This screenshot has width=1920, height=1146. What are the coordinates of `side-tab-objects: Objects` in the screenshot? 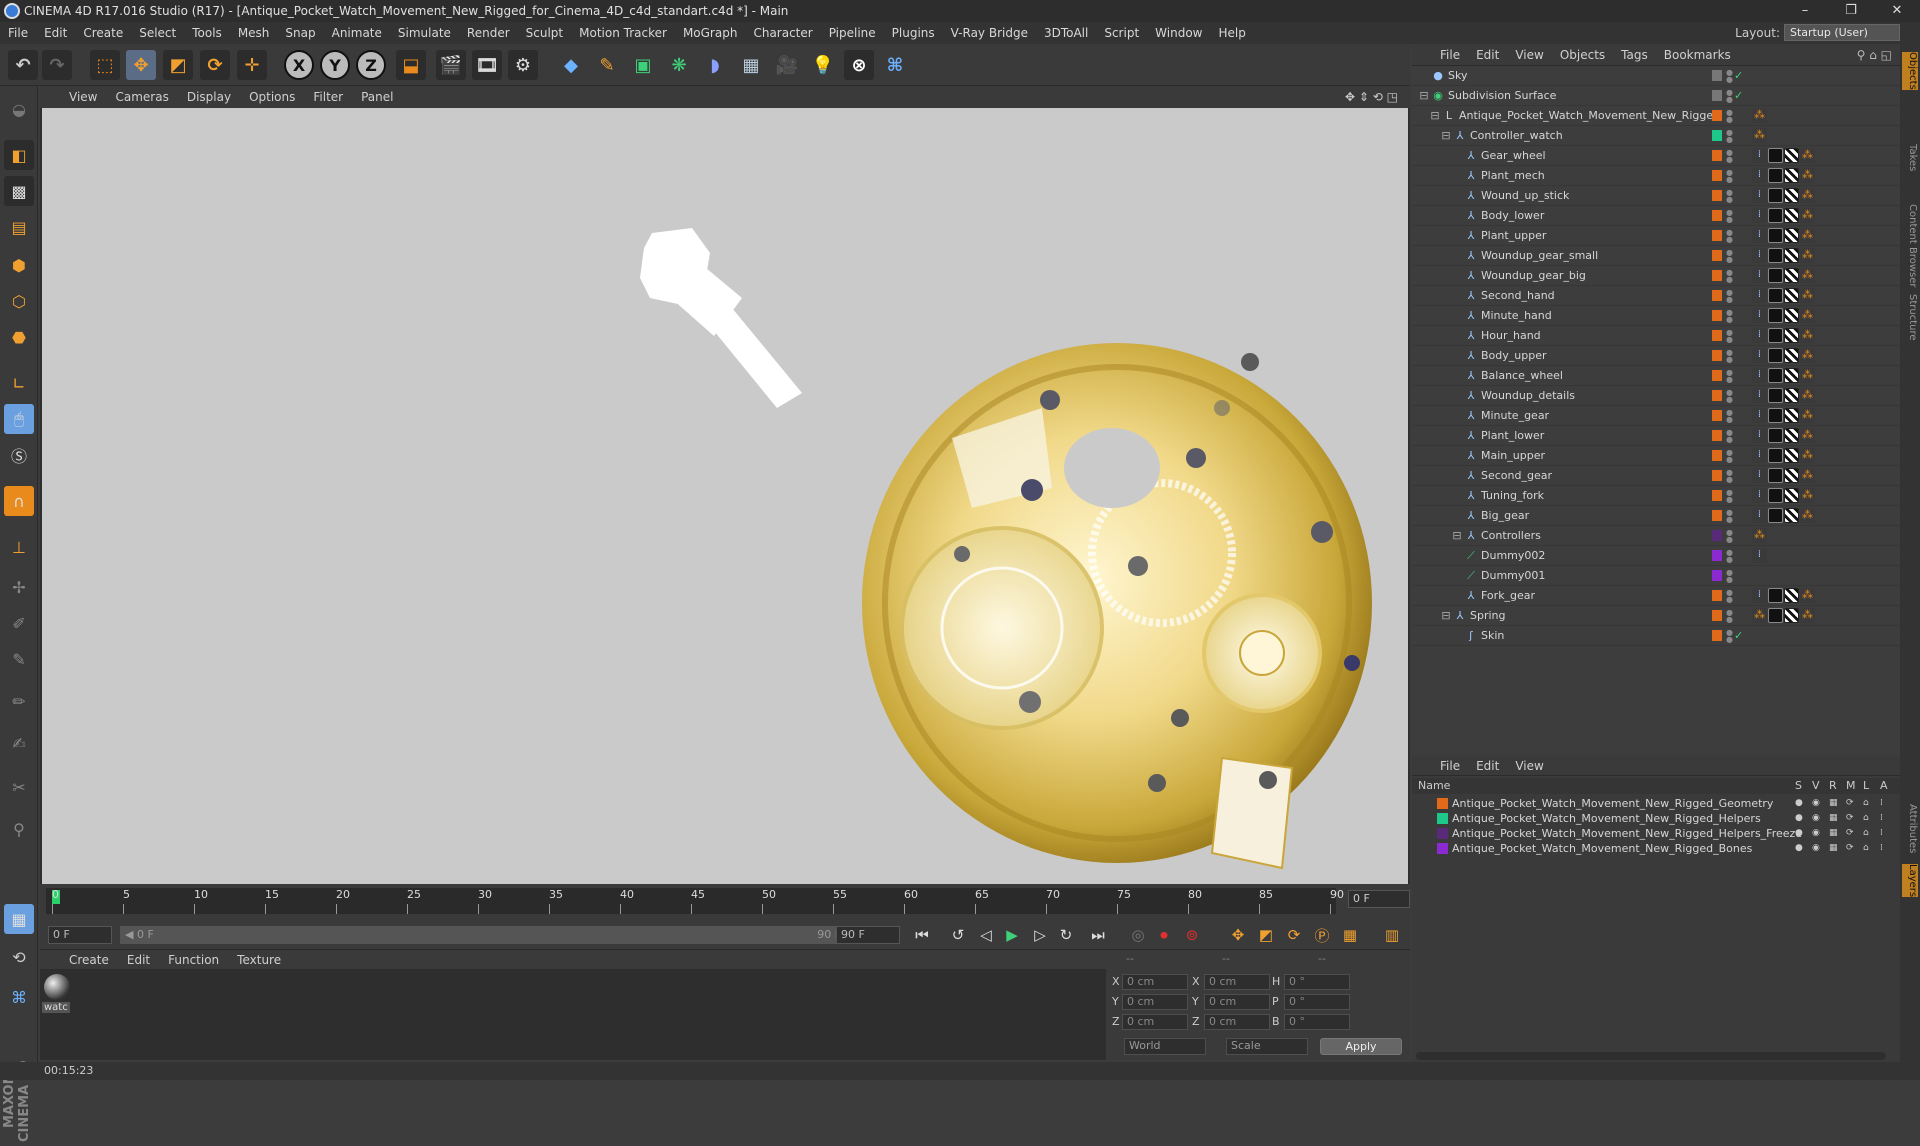 It's located at (1910, 71).